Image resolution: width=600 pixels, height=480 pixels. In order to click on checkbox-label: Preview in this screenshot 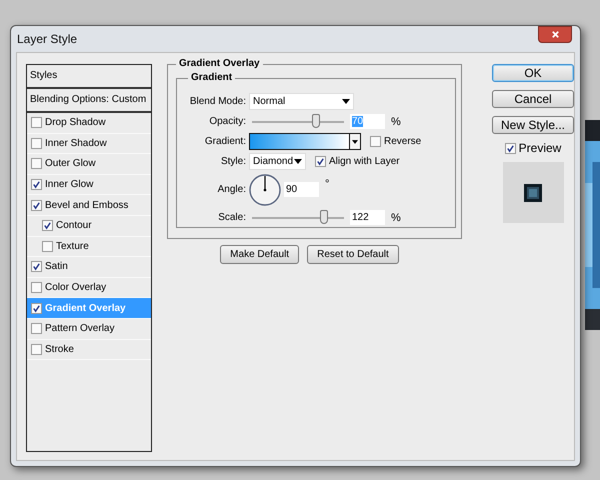, I will do `click(540, 148)`.